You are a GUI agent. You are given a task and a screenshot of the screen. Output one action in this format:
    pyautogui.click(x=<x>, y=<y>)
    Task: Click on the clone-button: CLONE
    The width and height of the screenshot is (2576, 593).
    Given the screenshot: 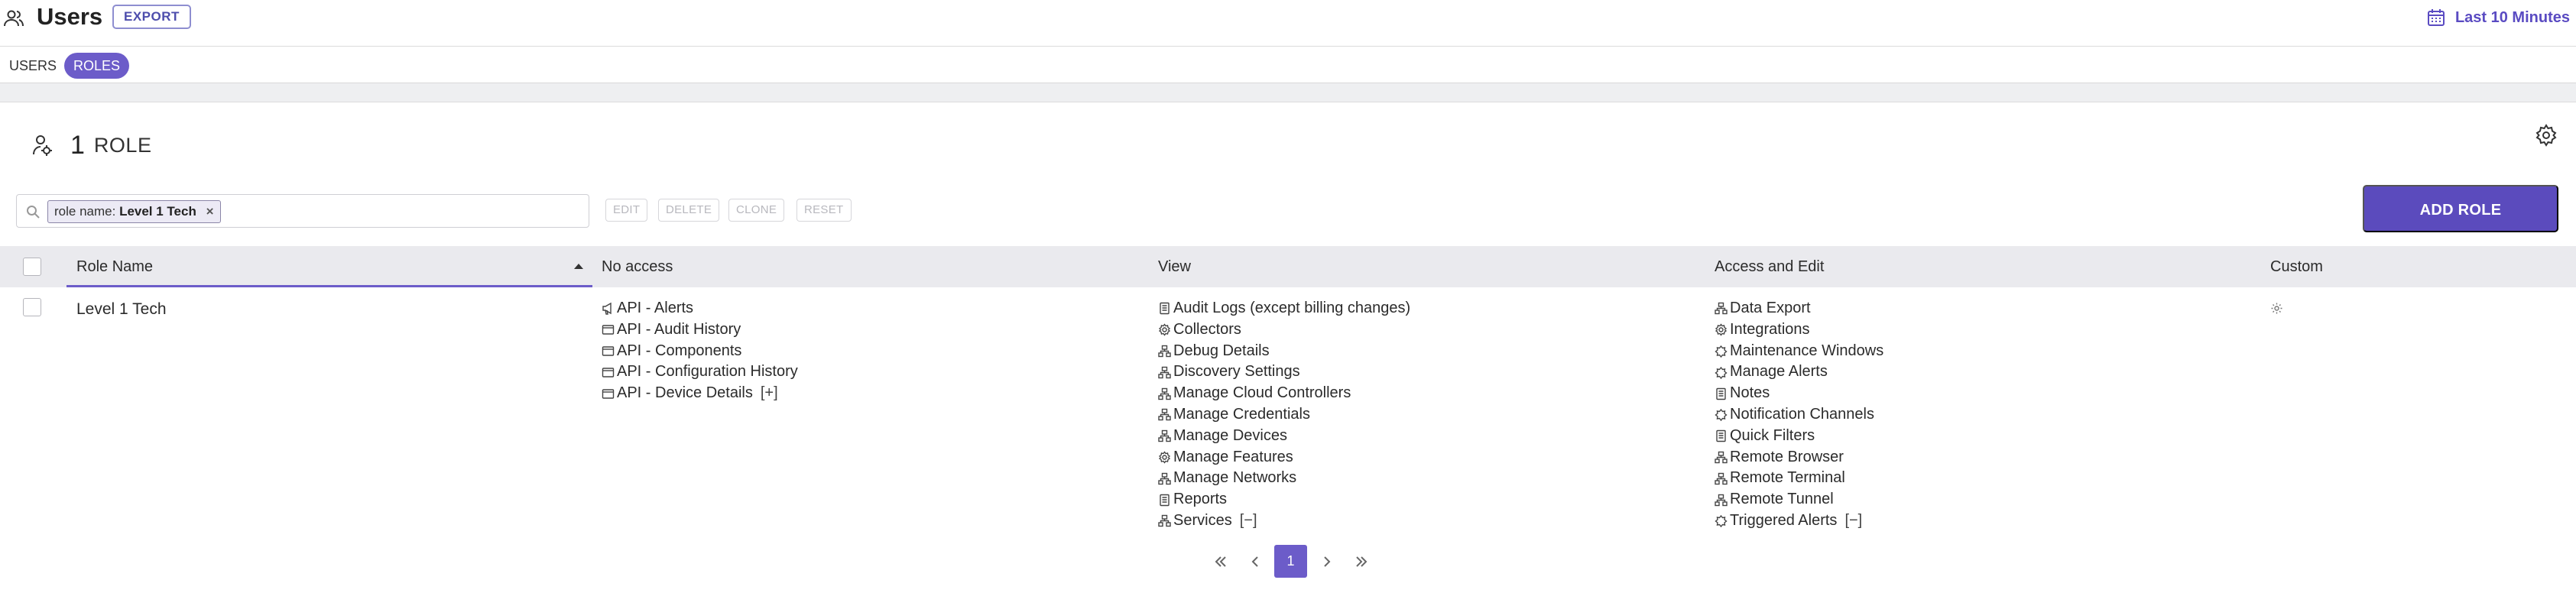 What is the action you would take?
    pyautogui.click(x=756, y=210)
    